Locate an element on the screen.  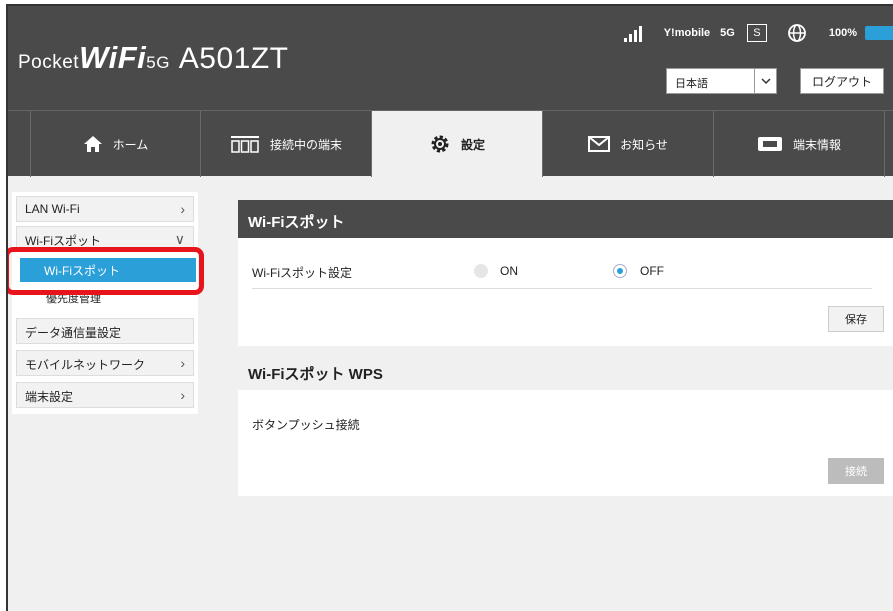
brand-logo: PocketWiFi5G A501ZT is located at coordinates (153, 58).